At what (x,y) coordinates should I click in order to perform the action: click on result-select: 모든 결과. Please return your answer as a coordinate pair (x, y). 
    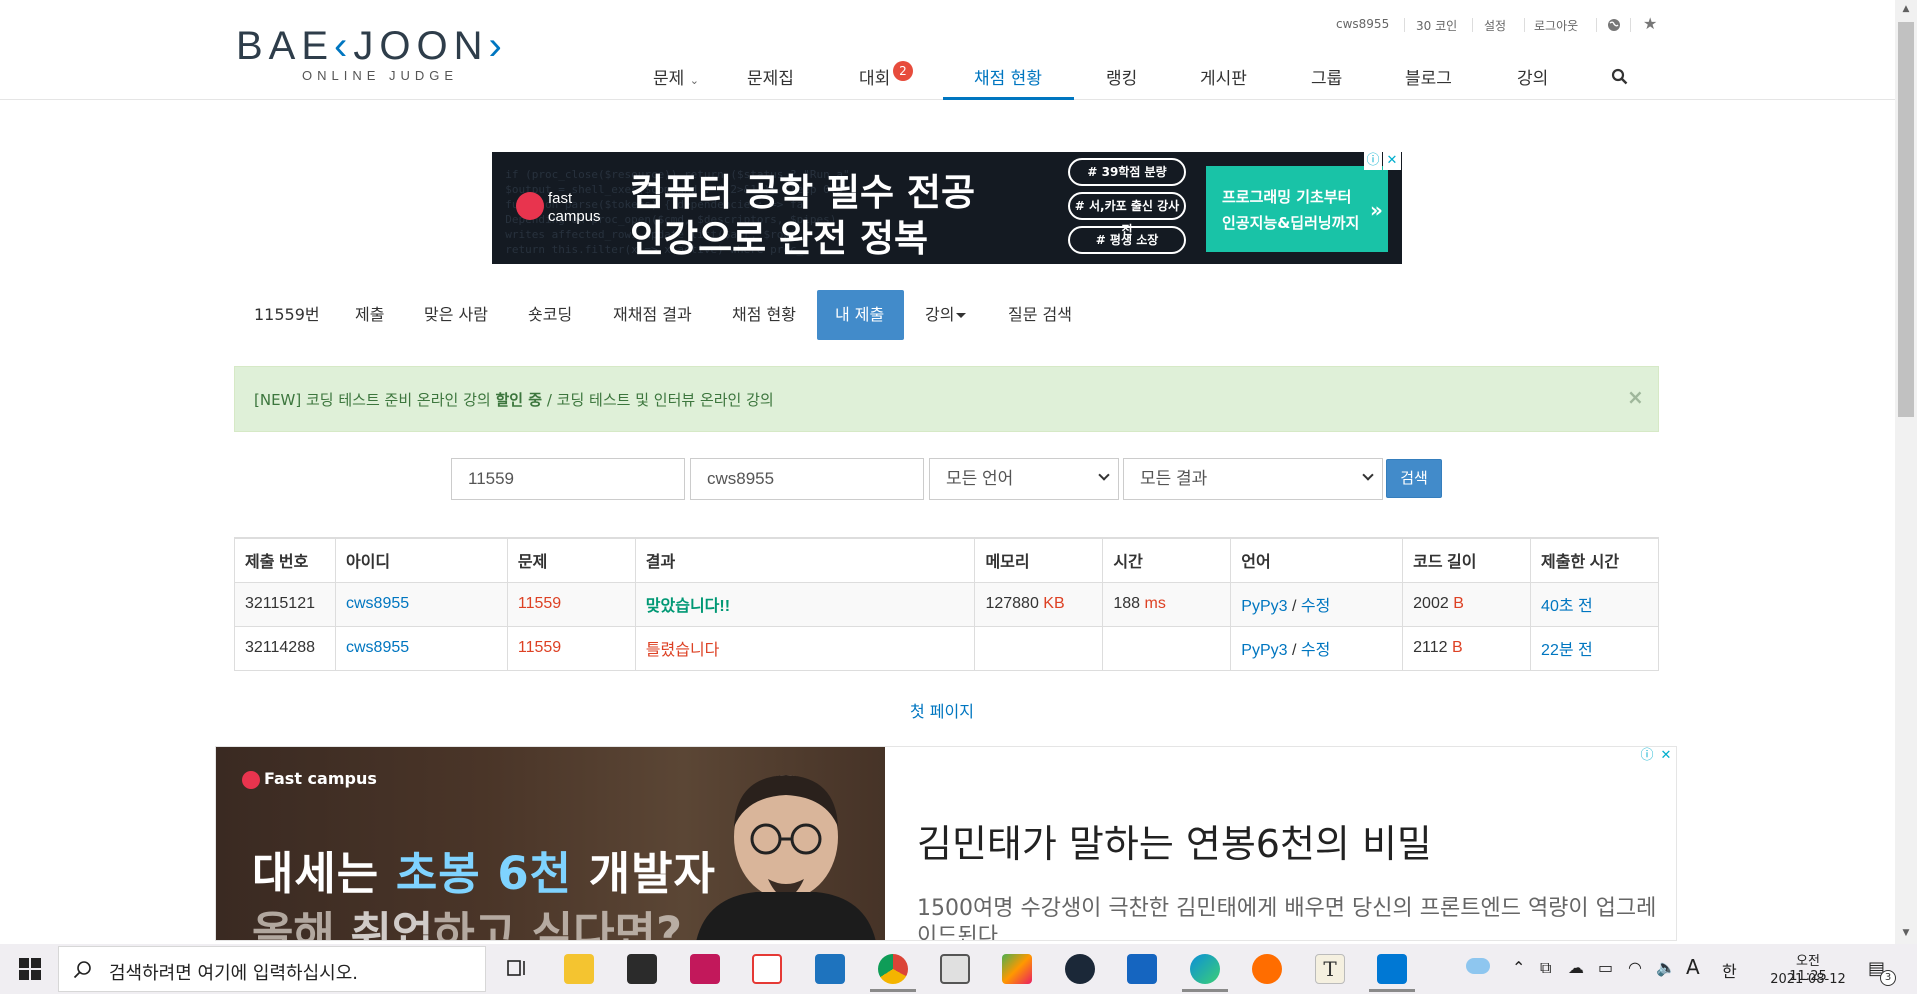
    Looking at the image, I should click on (1253, 479).